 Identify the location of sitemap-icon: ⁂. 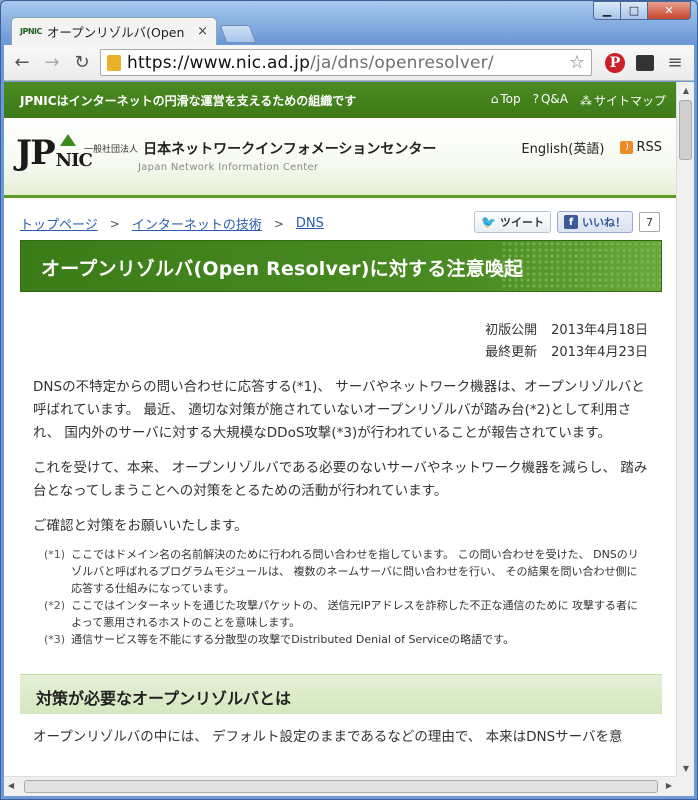
(585, 100).